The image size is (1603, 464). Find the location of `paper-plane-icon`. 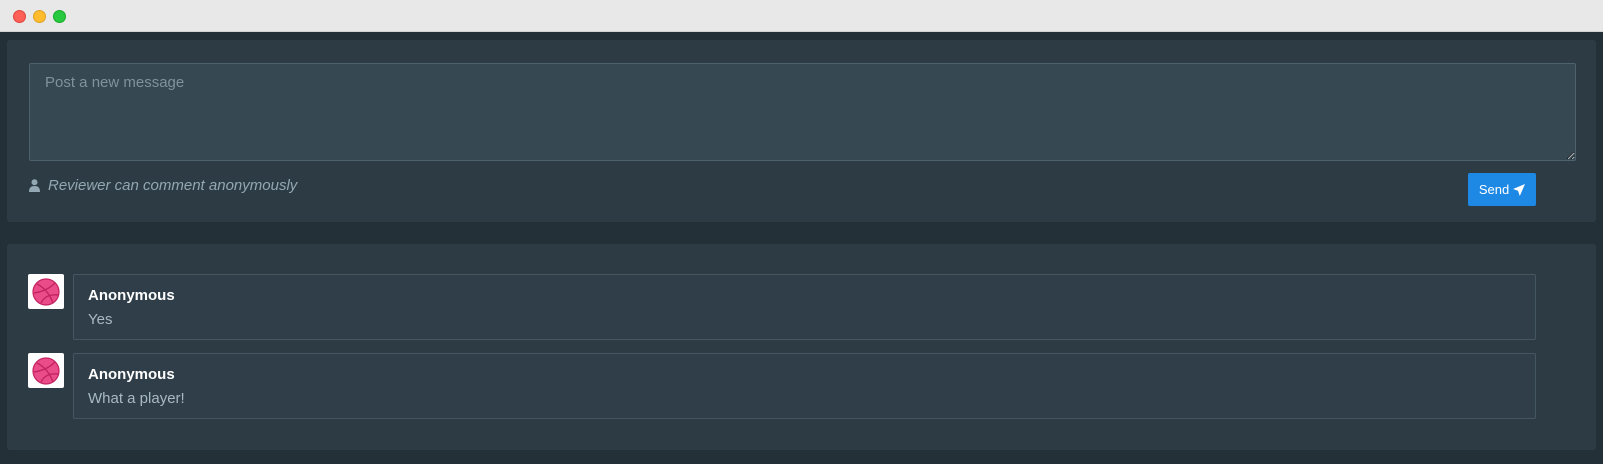

paper-plane-icon is located at coordinates (1519, 189).